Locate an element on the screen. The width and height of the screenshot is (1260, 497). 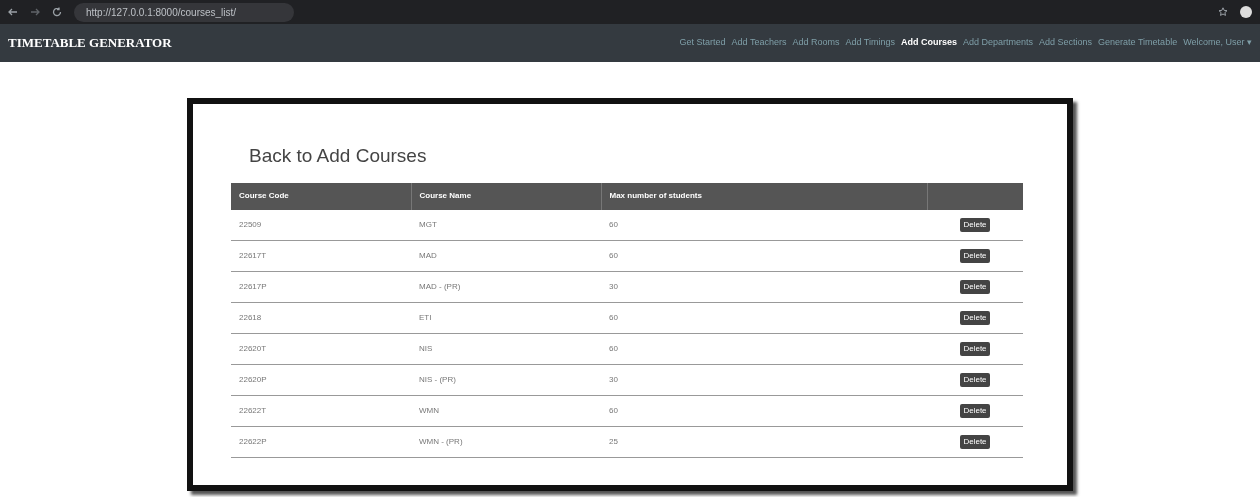
nav-link: Generate Timetable is located at coordinates (1138, 43).